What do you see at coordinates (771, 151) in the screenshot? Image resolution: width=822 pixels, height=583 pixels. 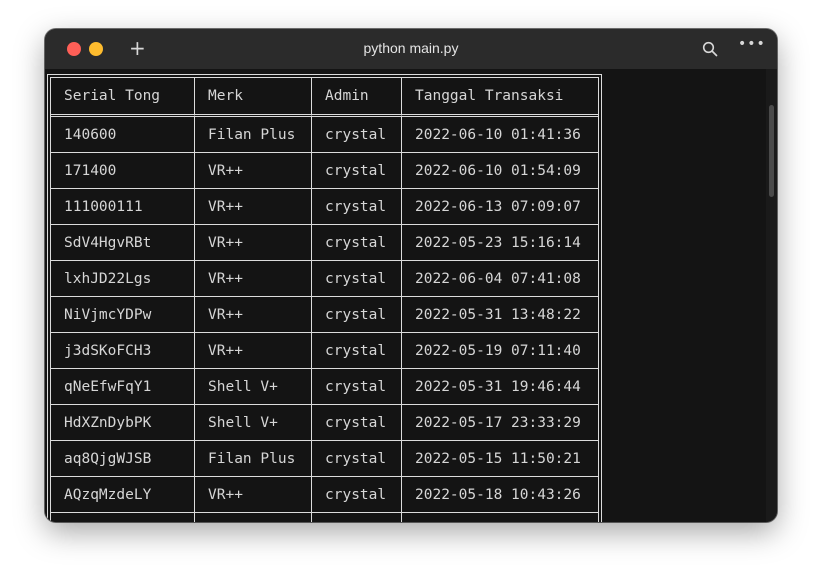 I see `scrollbar-thumb` at bounding box center [771, 151].